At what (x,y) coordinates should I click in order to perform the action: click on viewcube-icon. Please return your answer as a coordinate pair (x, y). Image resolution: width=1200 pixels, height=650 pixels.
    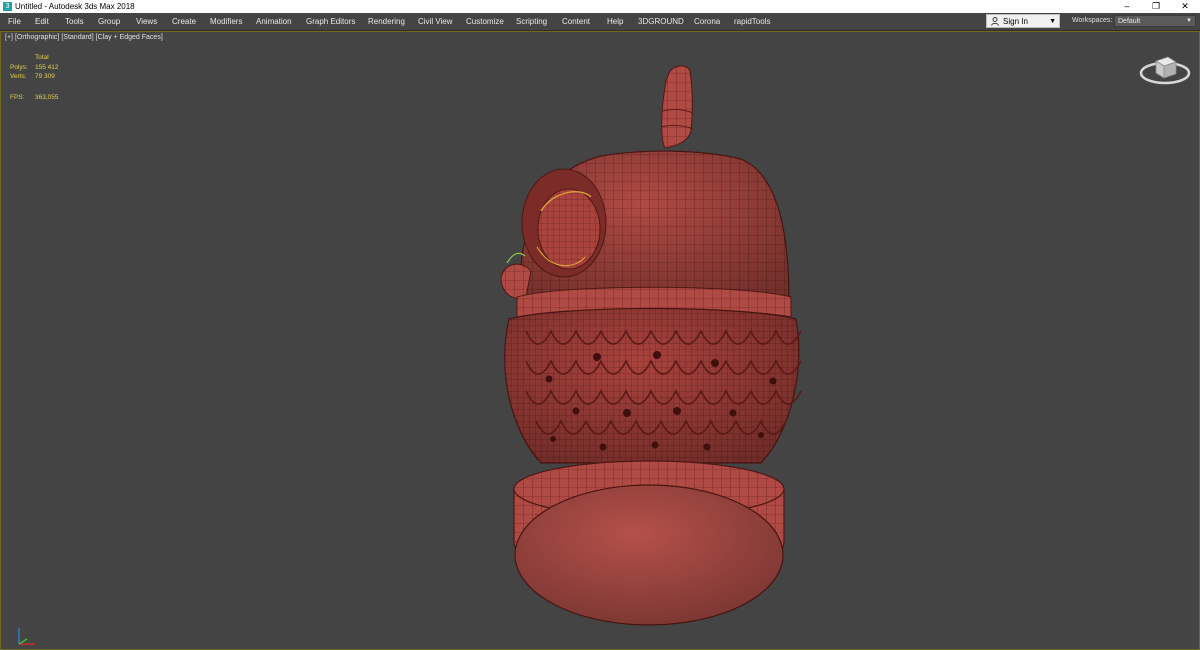
    Looking at the image, I should click on (1165, 69).